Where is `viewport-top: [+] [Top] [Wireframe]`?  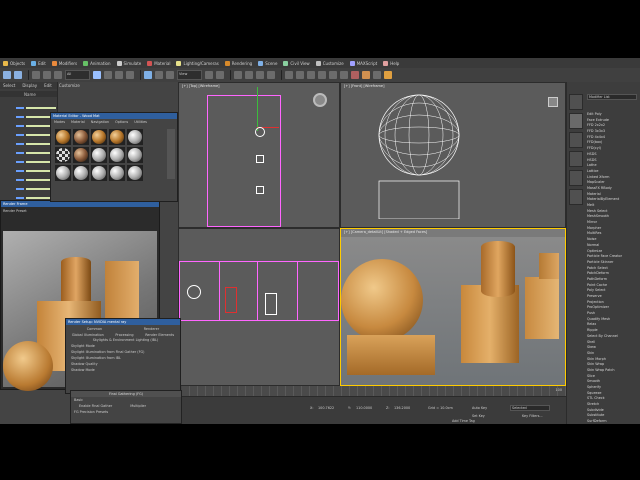 viewport-top: [+] [Top] [Wireframe] is located at coordinates (259, 155).